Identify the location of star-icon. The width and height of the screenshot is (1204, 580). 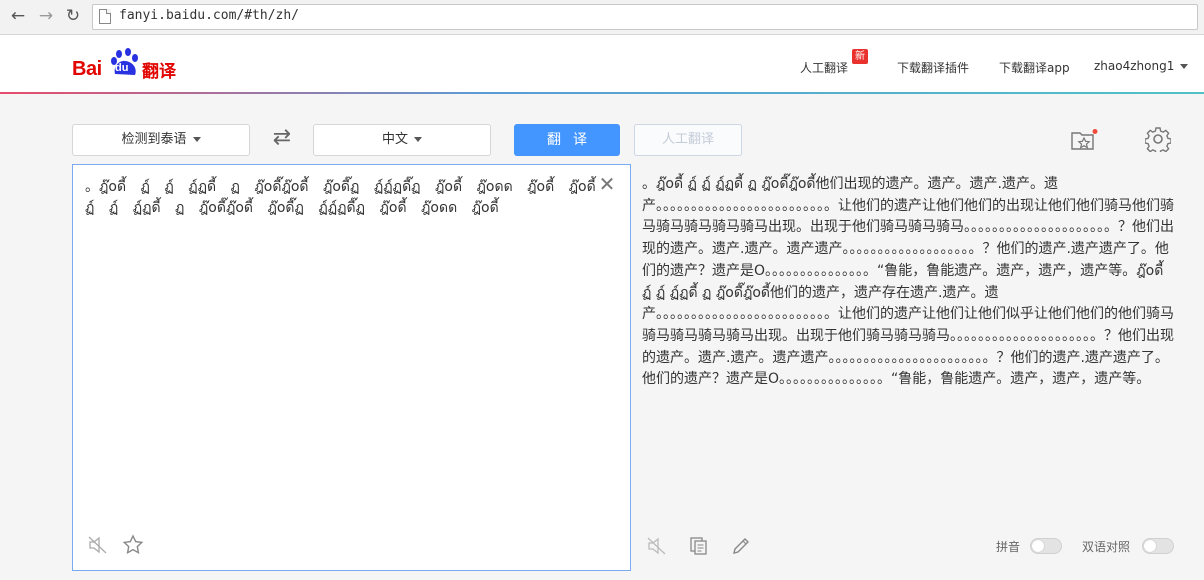
(133, 545).